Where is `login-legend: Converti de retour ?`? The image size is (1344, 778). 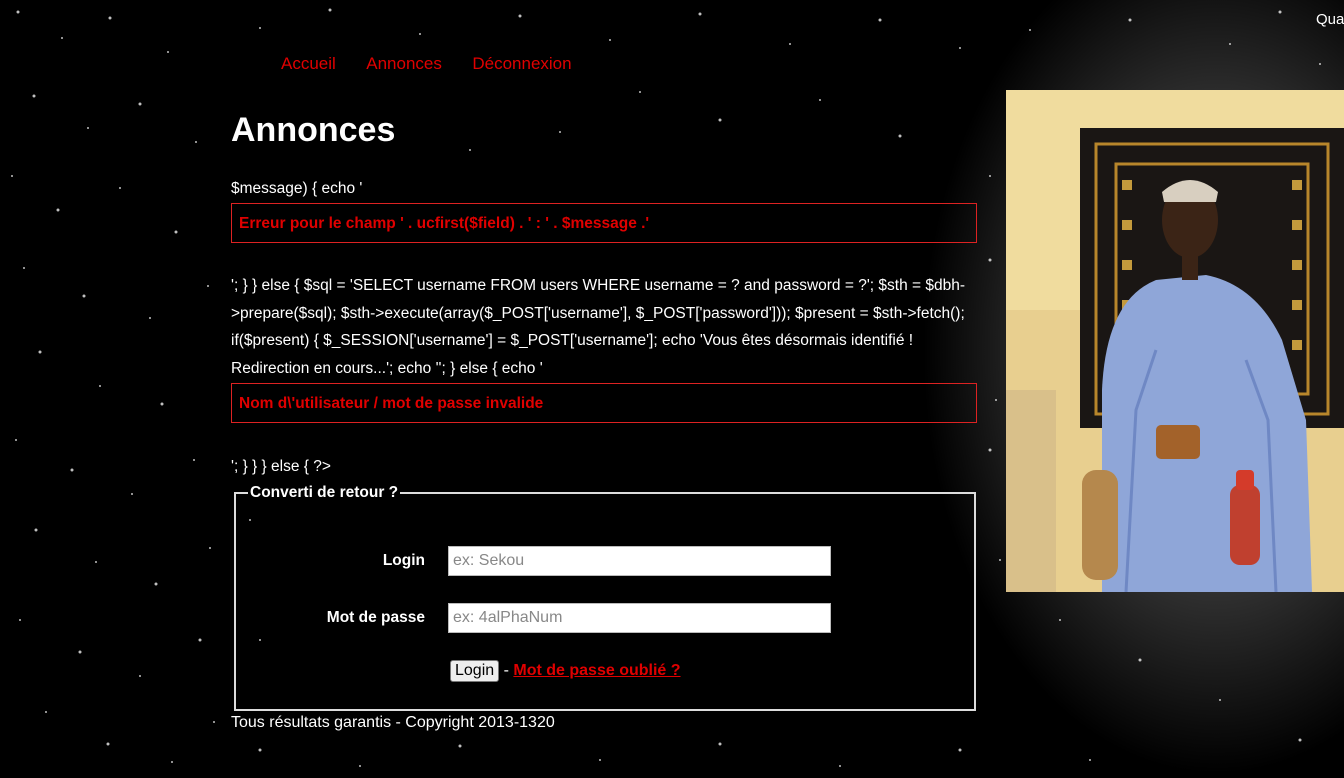 login-legend: Converti de retour ? is located at coordinates (324, 492).